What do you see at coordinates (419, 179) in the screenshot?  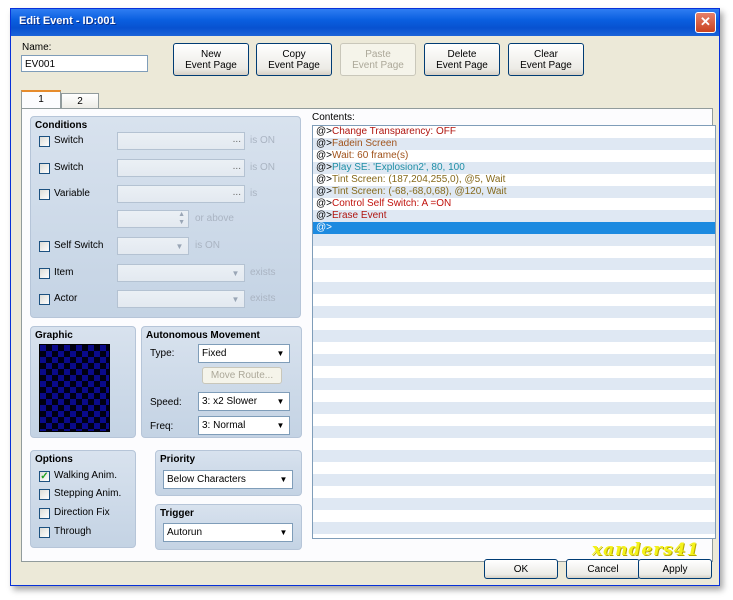 I see `command-text: Tint Screen: (187,204,255,0), @5, Wait` at bounding box center [419, 179].